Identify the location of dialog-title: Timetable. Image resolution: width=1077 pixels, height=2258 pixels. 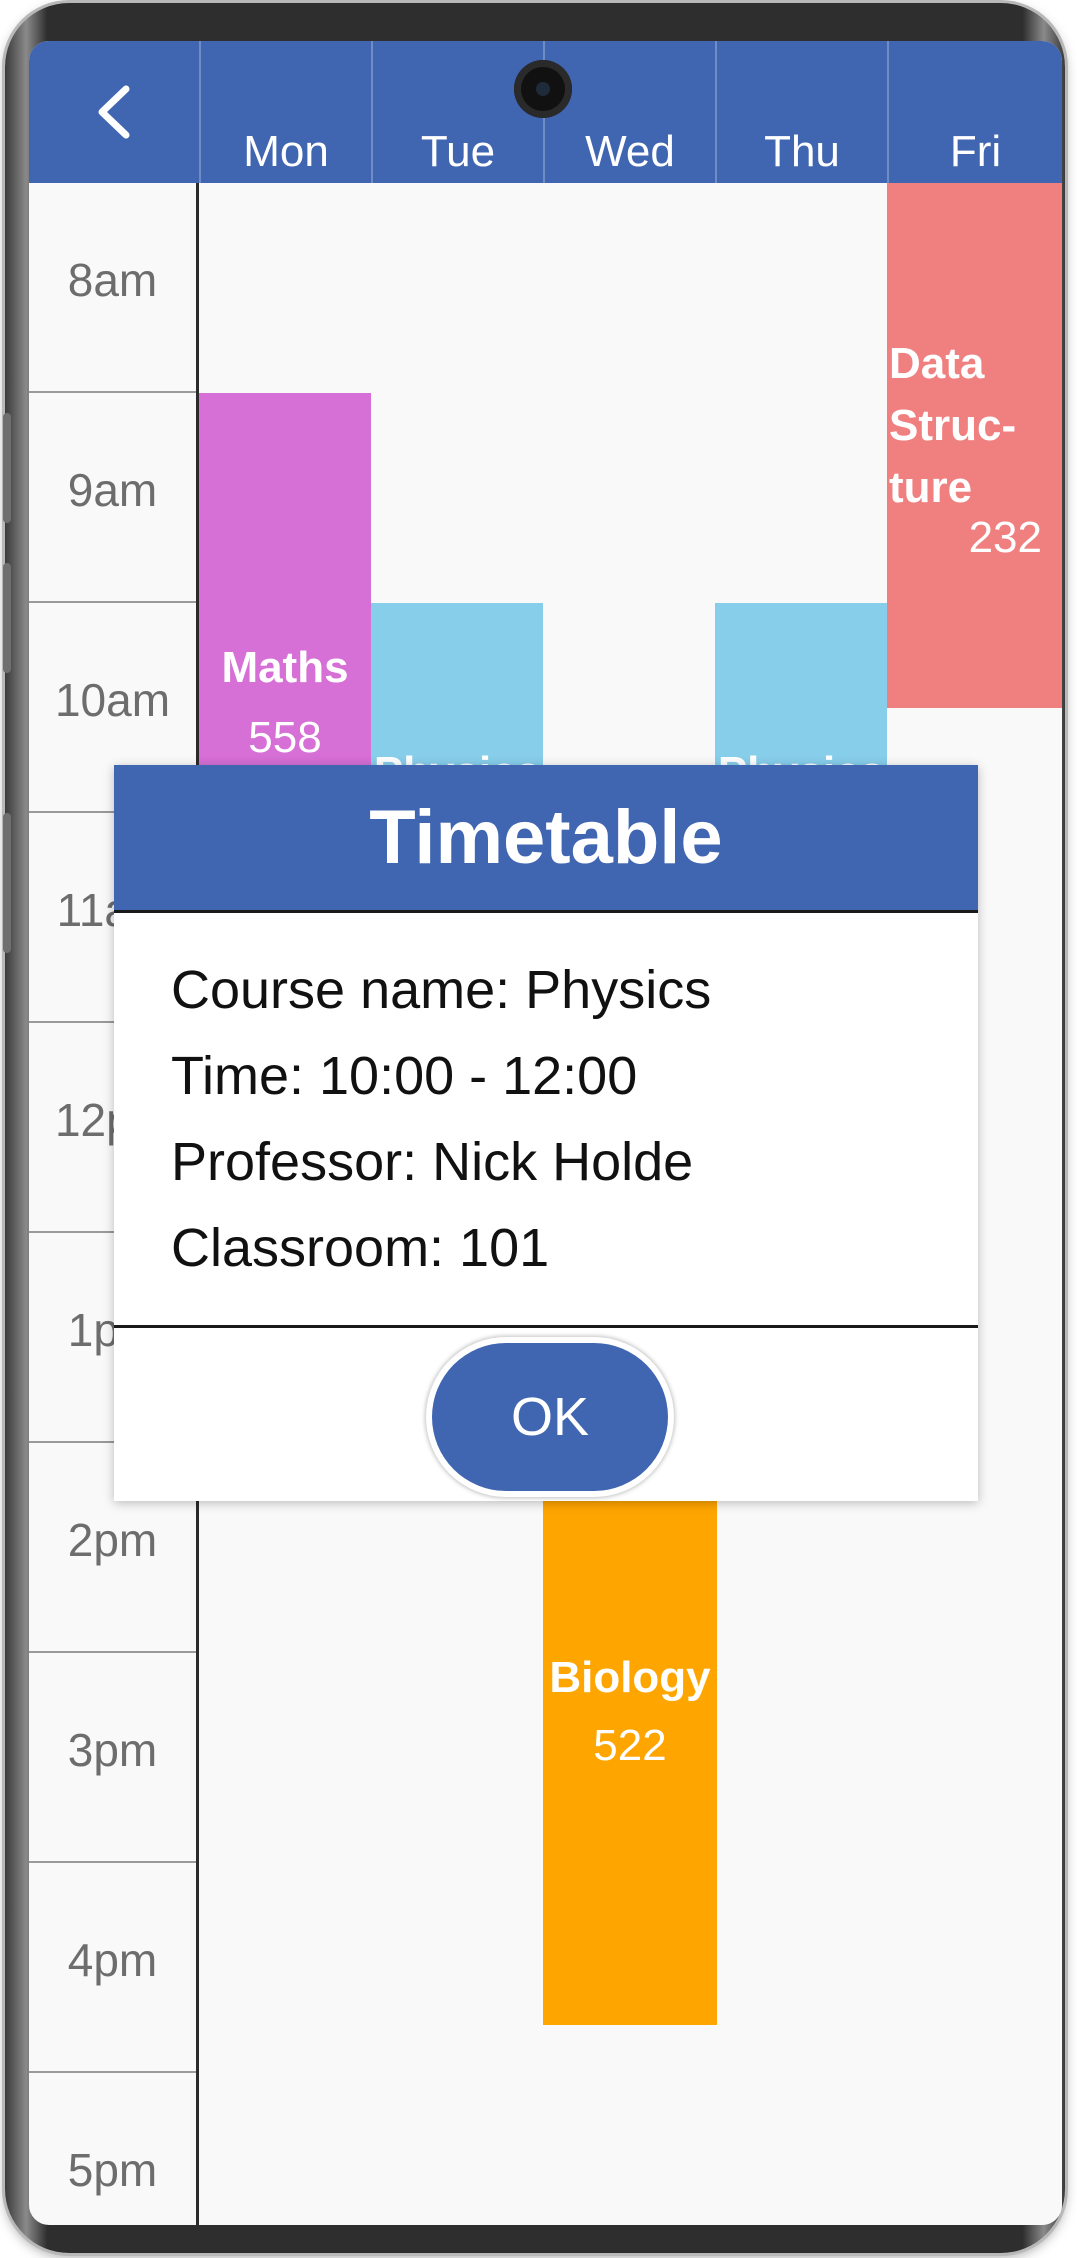
(546, 837).